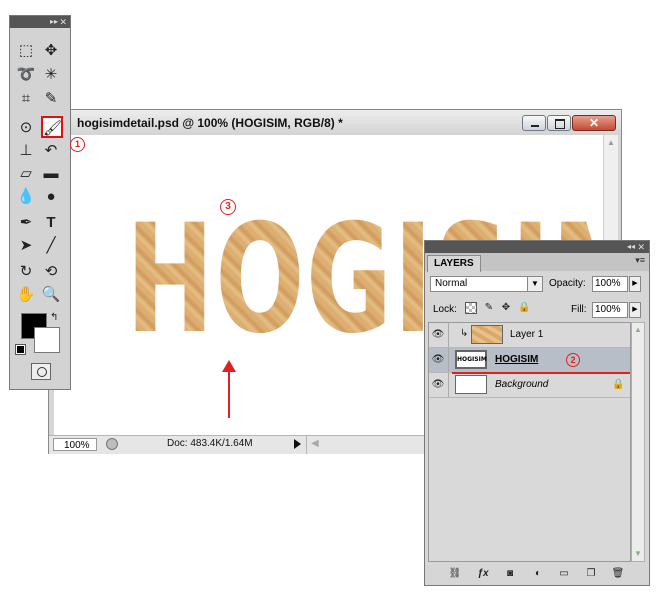 This screenshot has height=602, width=662. What do you see at coordinates (51, 223) in the screenshot?
I see `type-icon: T` at bounding box center [51, 223].